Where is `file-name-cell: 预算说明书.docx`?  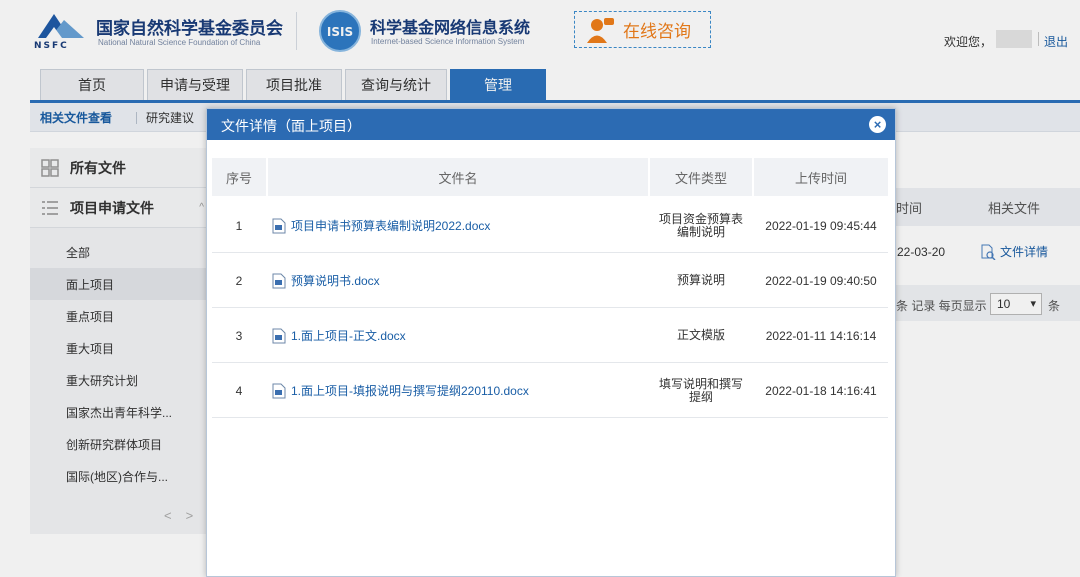 file-name-cell: 预算说明书.docx is located at coordinates (460, 280).